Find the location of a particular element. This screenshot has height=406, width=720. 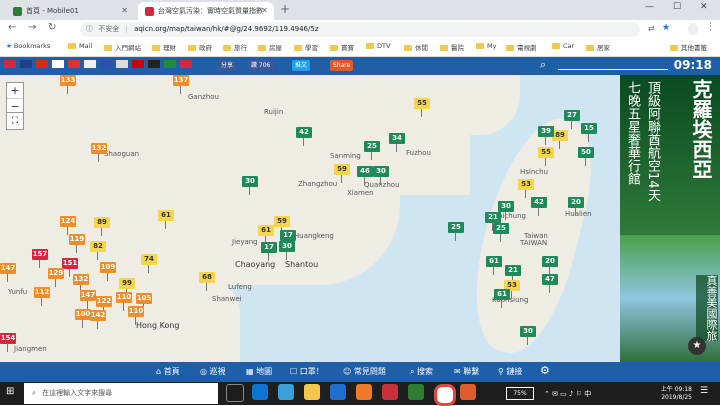

aqi-marker: 34 is located at coordinates (397, 142).